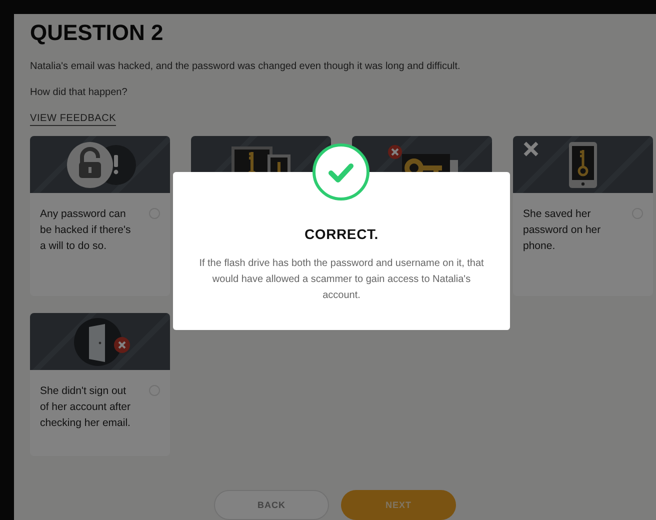  Describe the element at coordinates (79, 93) in the screenshot. I see `question-text: How did that happen?` at that location.